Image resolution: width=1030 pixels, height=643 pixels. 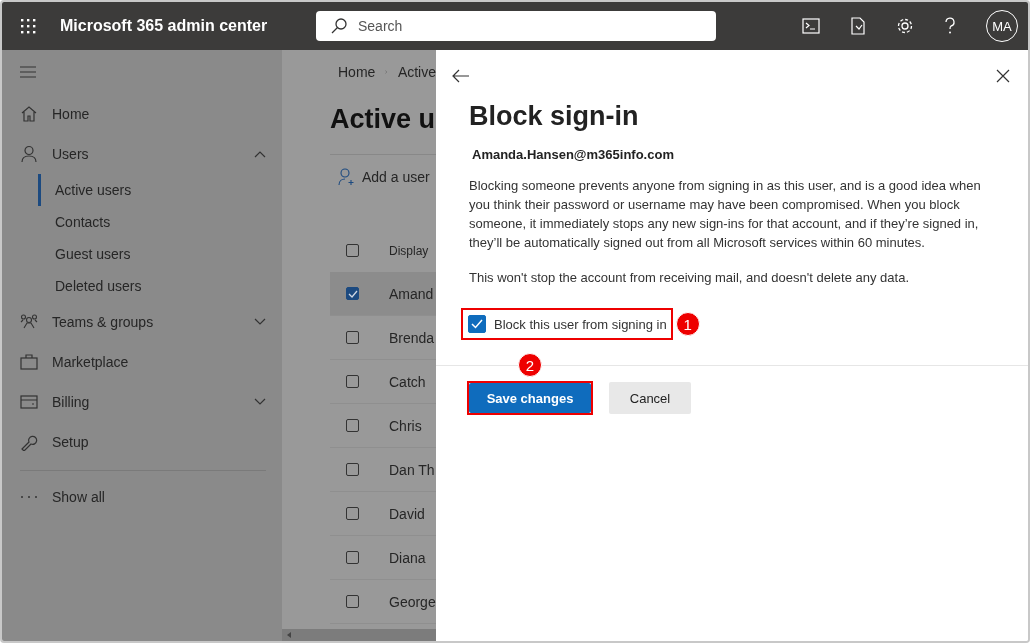 I want to click on column-header: Display, so click(x=409, y=250).